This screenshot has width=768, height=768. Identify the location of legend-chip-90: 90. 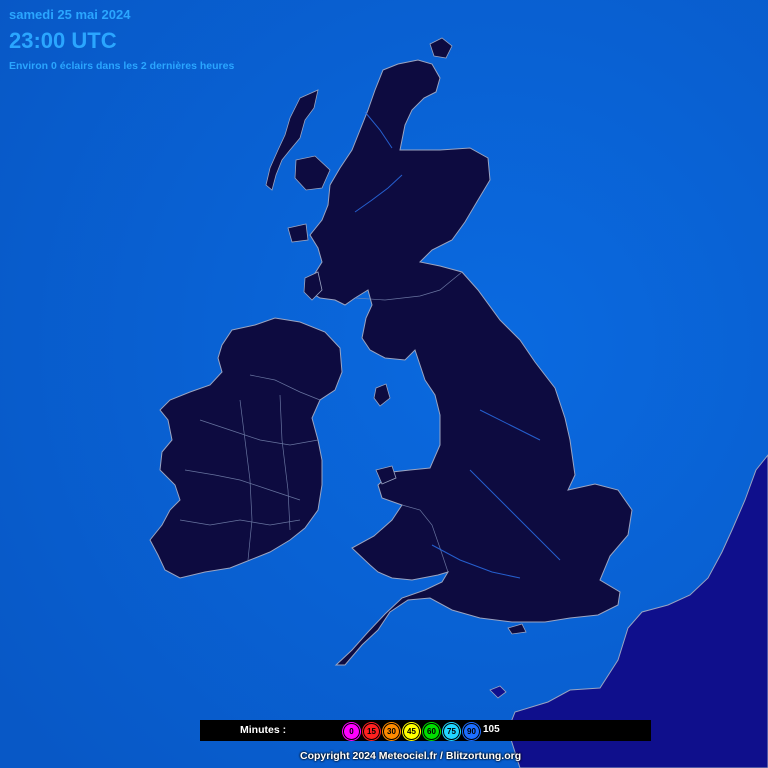
(471, 731).